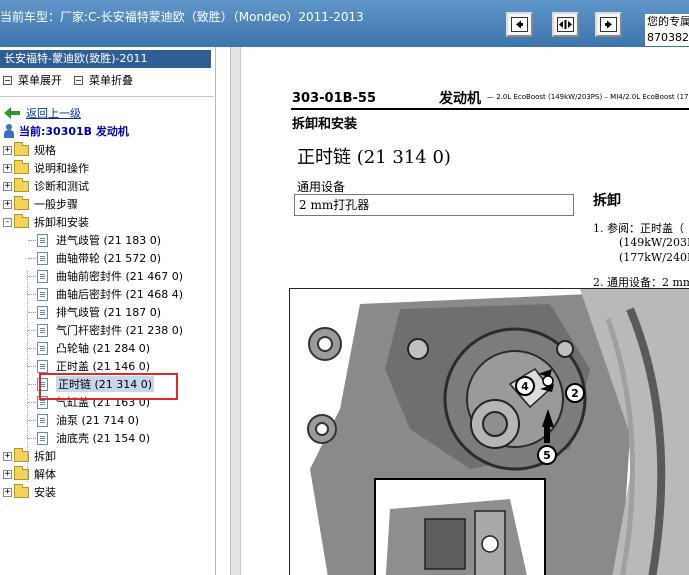 This screenshot has height=575, width=689. What do you see at coordinates (74, 131) in the screenshot?
I see `current-node-label: 当前:30301B 发动机` at bounding box center [74, 131].